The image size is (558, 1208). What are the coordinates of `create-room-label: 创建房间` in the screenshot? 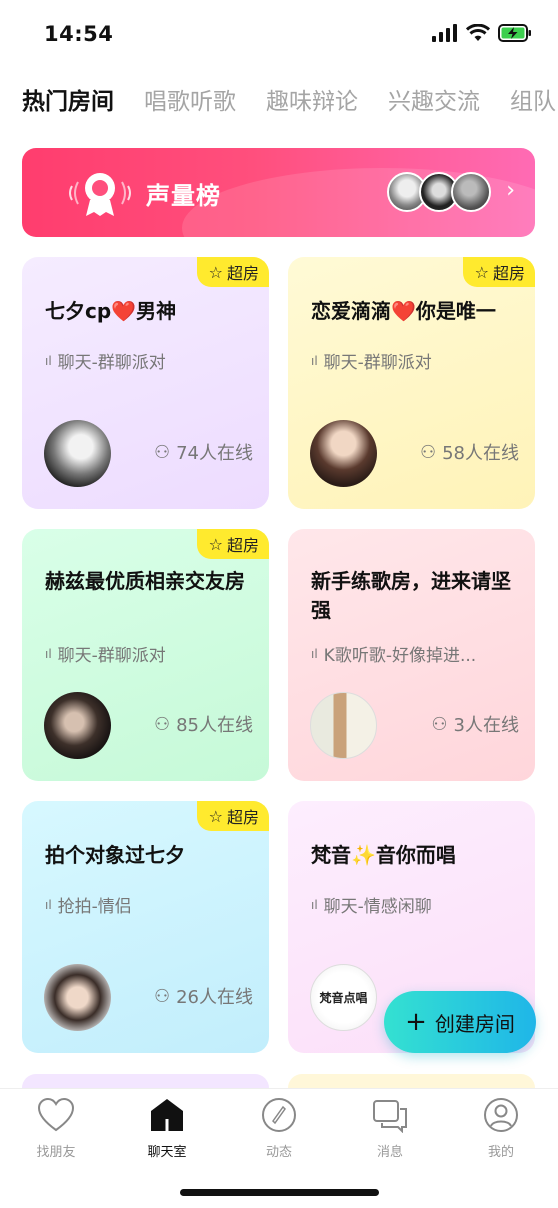 It's located at (474, 1023).